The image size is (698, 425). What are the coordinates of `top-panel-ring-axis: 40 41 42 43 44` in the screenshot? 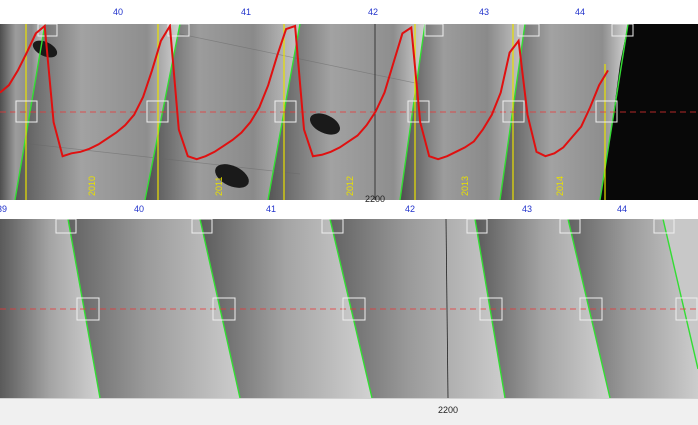 It's located at (349, 12).